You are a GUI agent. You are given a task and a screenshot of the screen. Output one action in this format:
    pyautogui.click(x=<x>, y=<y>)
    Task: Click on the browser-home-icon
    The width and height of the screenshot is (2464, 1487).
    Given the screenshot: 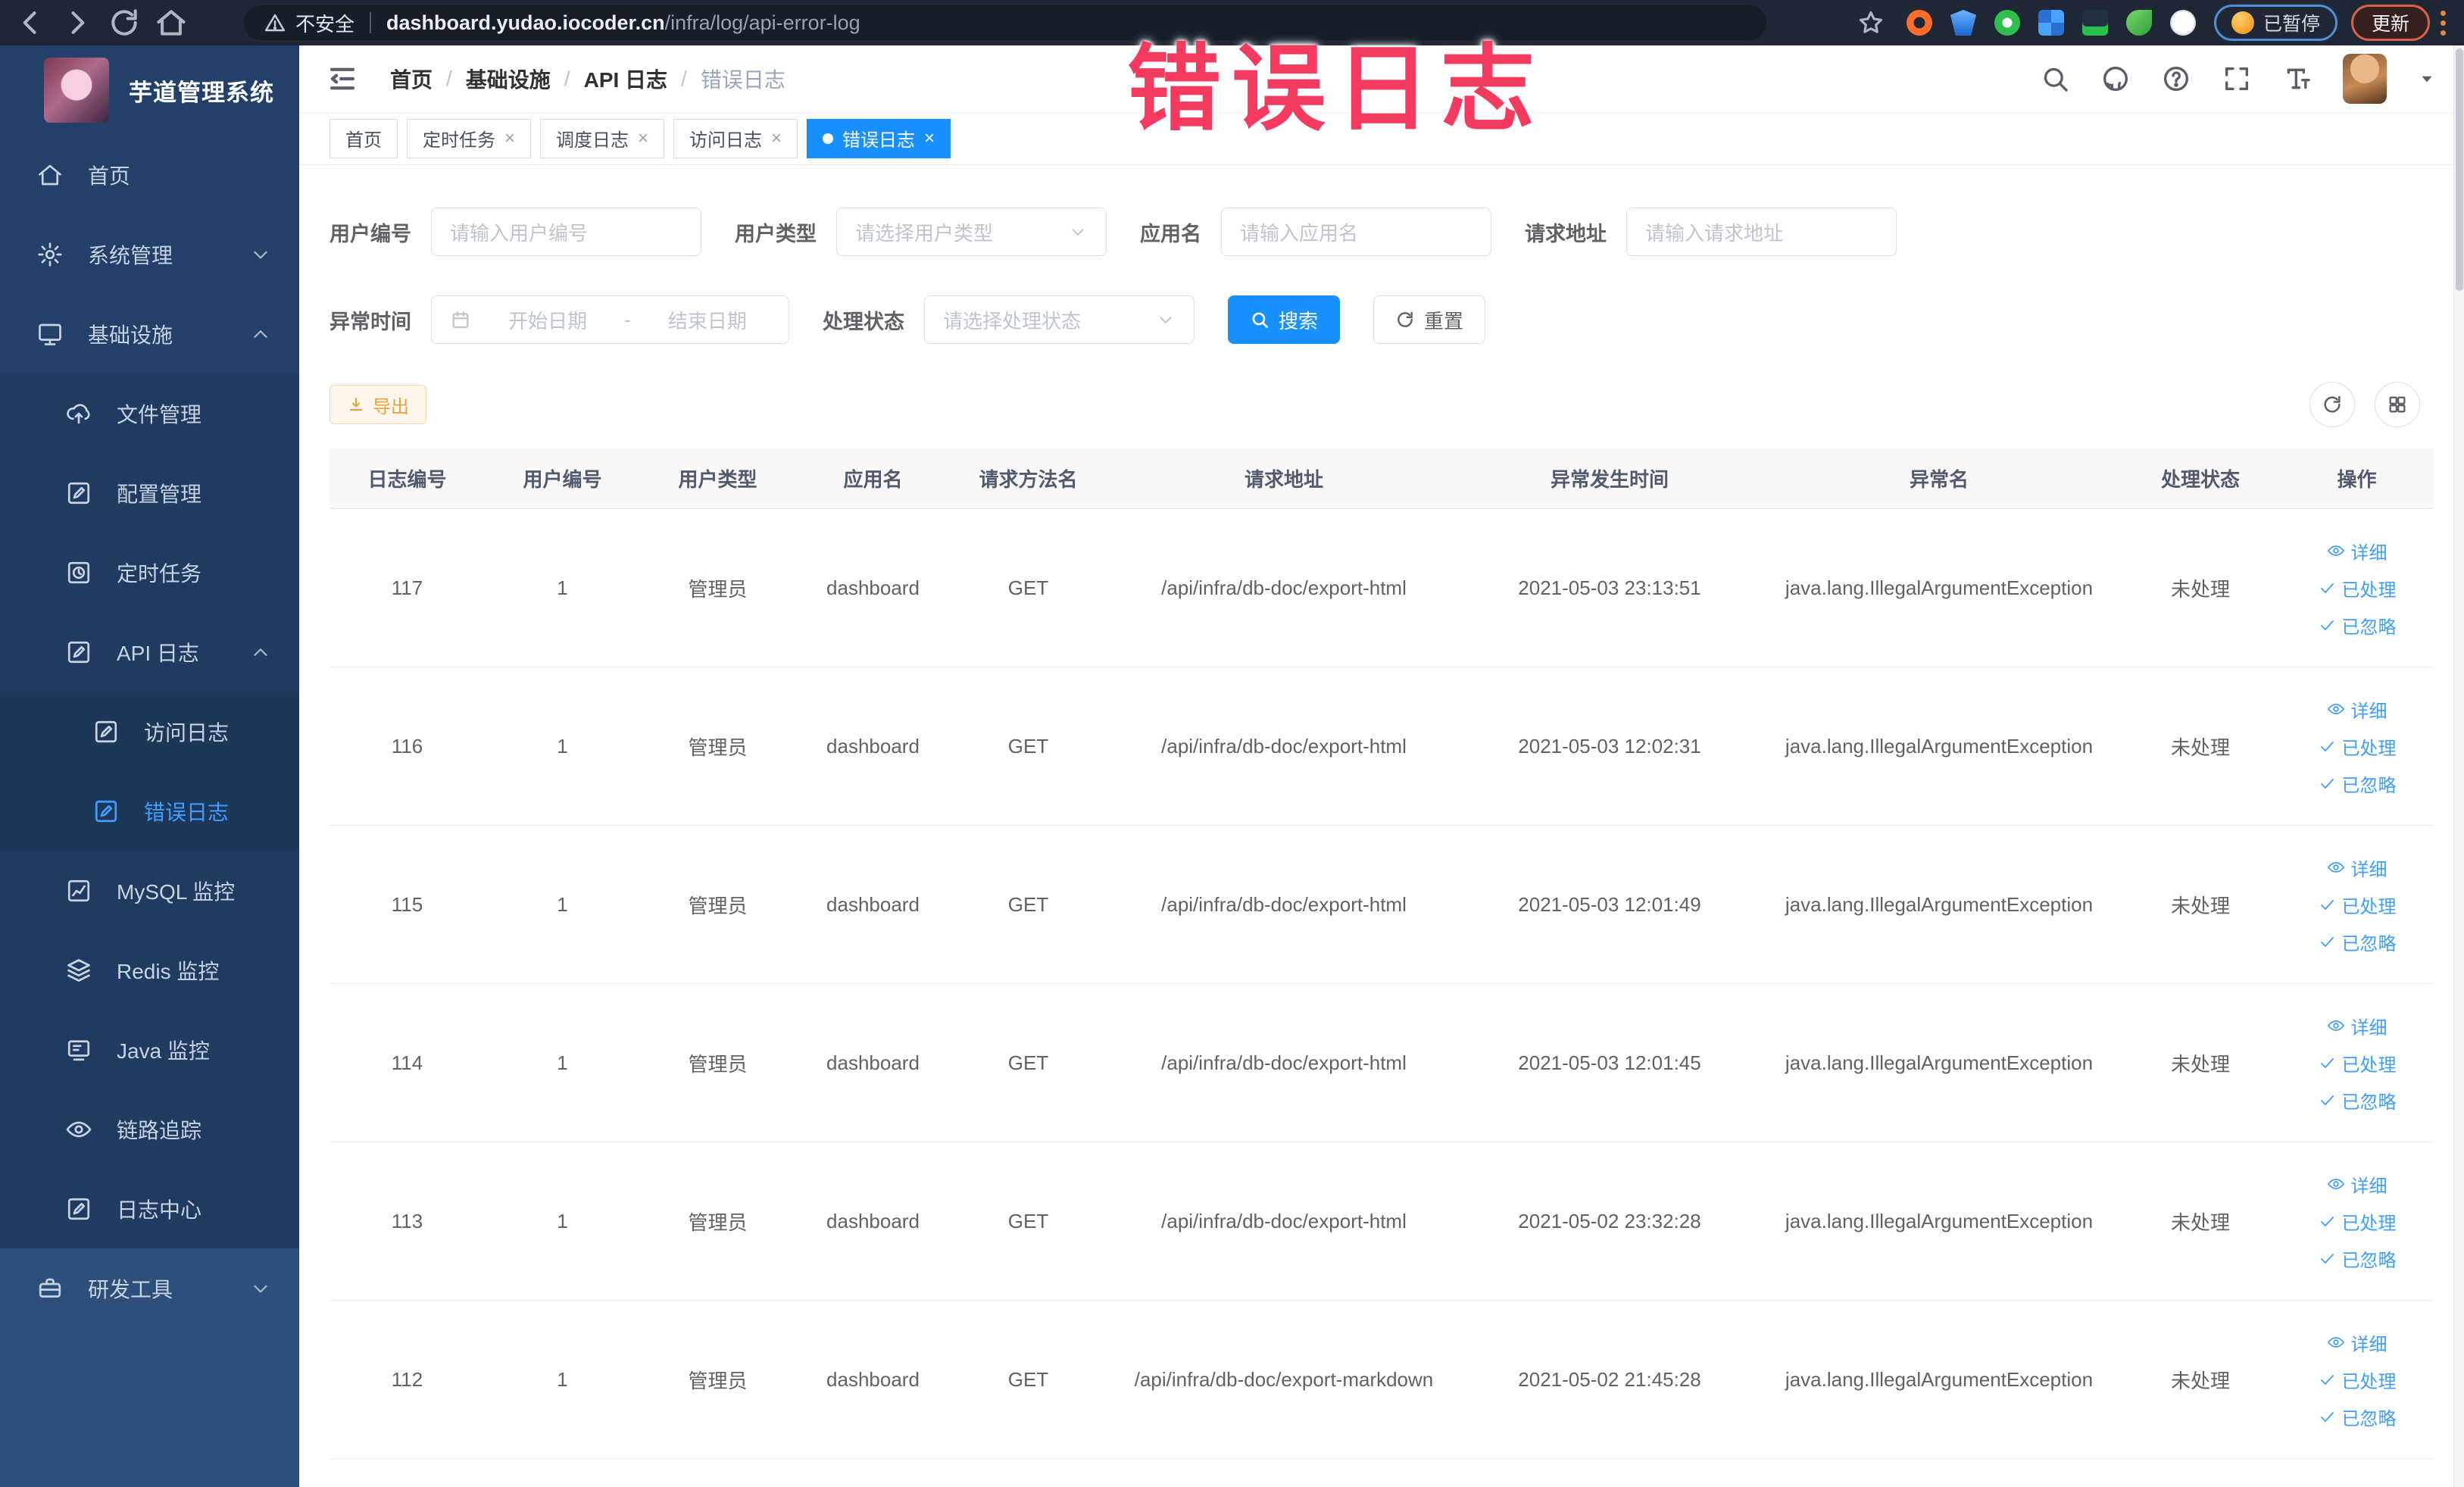 What is the action you would take?
    pyautogui.click(x=171, y=22)
    